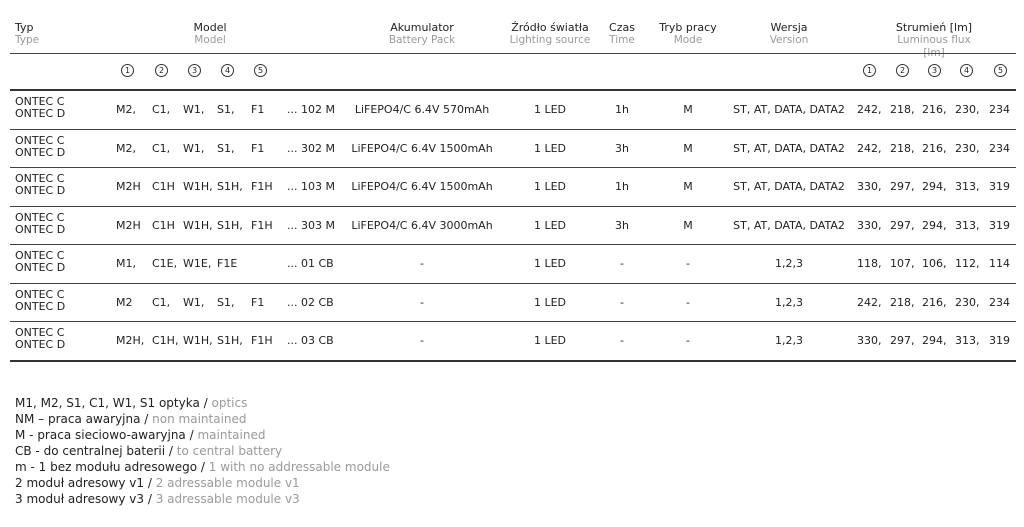 Image resolution: width=1024 pixels, height=527 pixels. I want to click on flux-cell: 114, so click(999, 264).